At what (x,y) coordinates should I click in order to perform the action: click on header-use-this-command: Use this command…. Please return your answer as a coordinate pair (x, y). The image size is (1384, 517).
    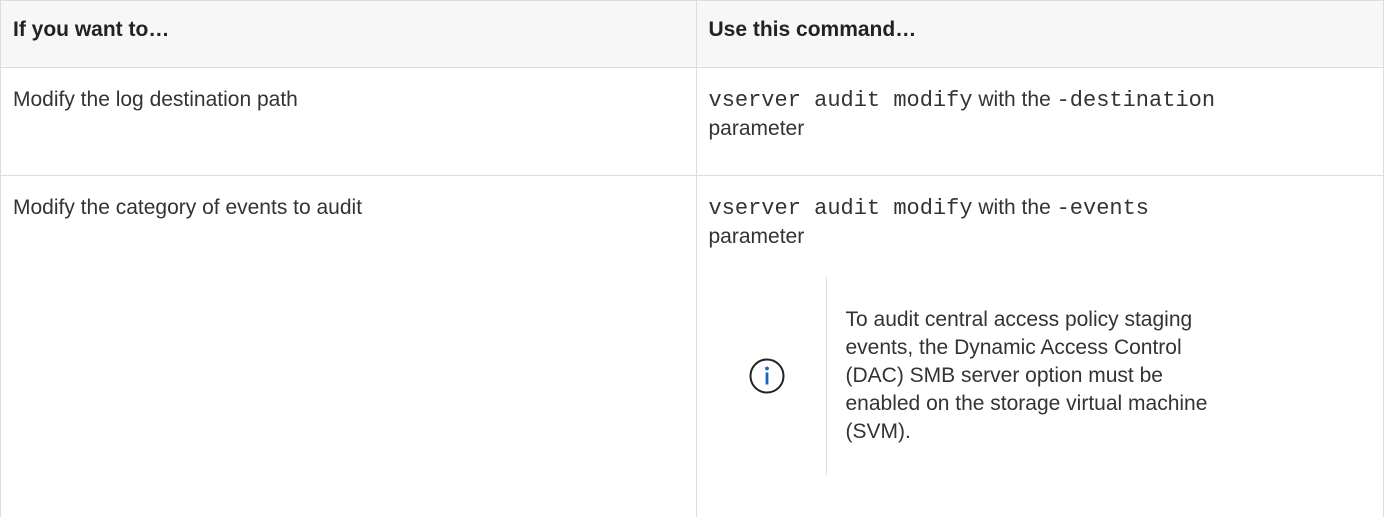
    Looking at the image, I should click on (1039, 34).